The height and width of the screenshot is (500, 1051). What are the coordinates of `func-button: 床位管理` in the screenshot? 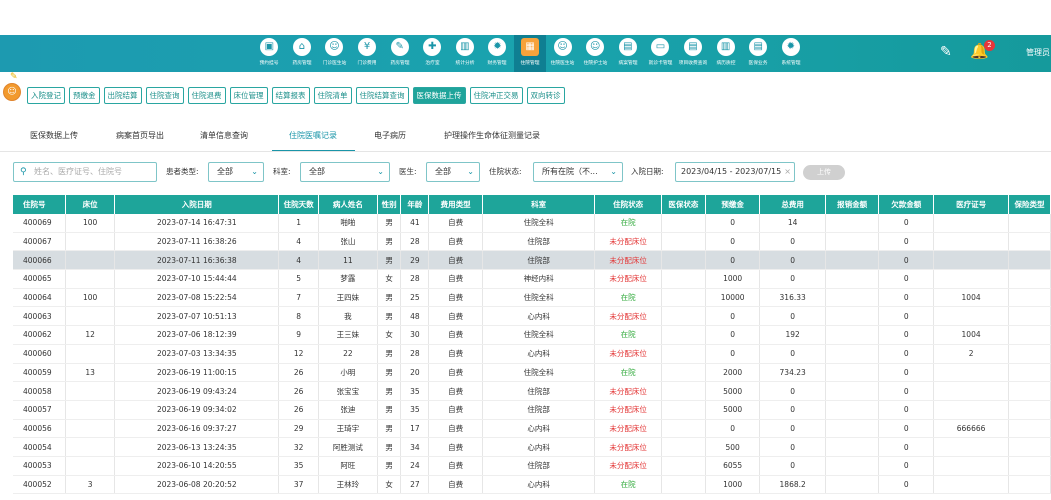 It's located at (248, 95).